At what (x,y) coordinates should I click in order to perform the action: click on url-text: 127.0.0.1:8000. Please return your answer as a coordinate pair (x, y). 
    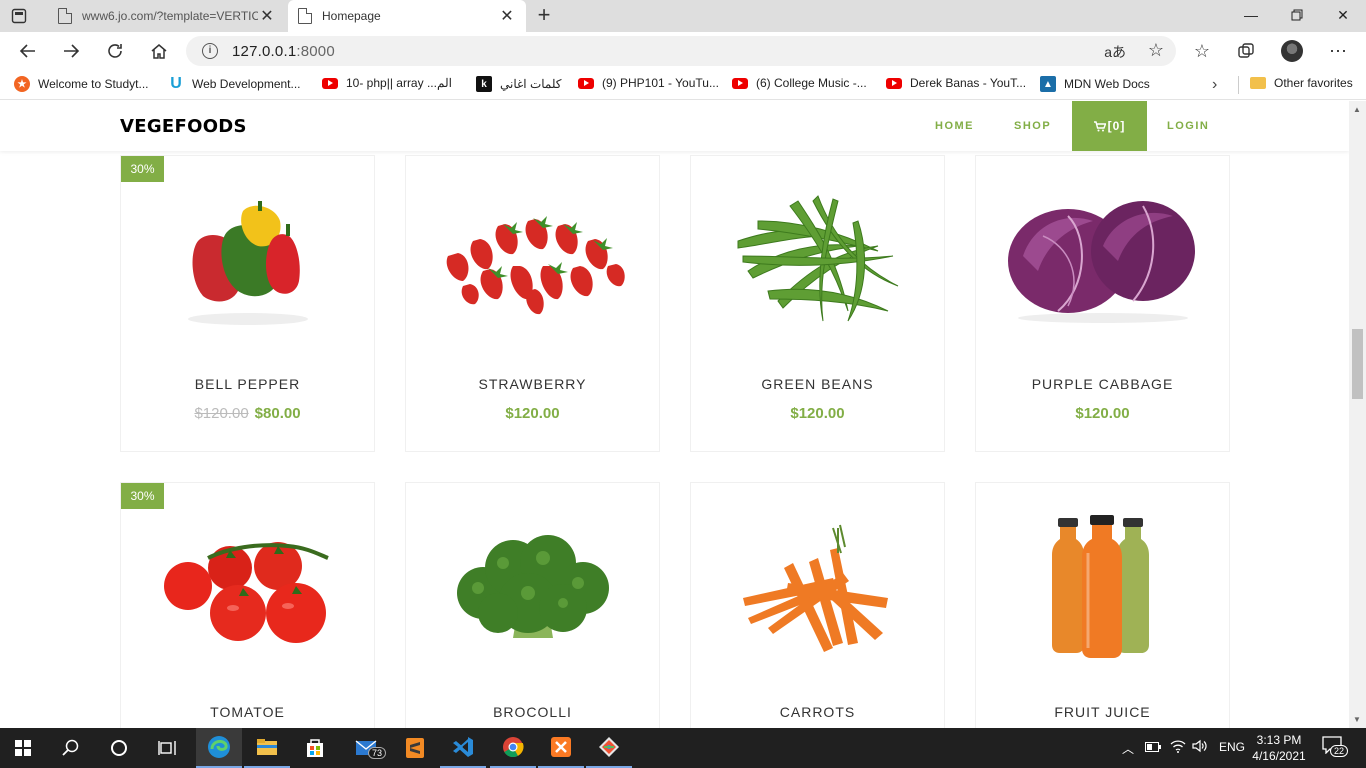
    Looking at the image, I should click on (283, 51).